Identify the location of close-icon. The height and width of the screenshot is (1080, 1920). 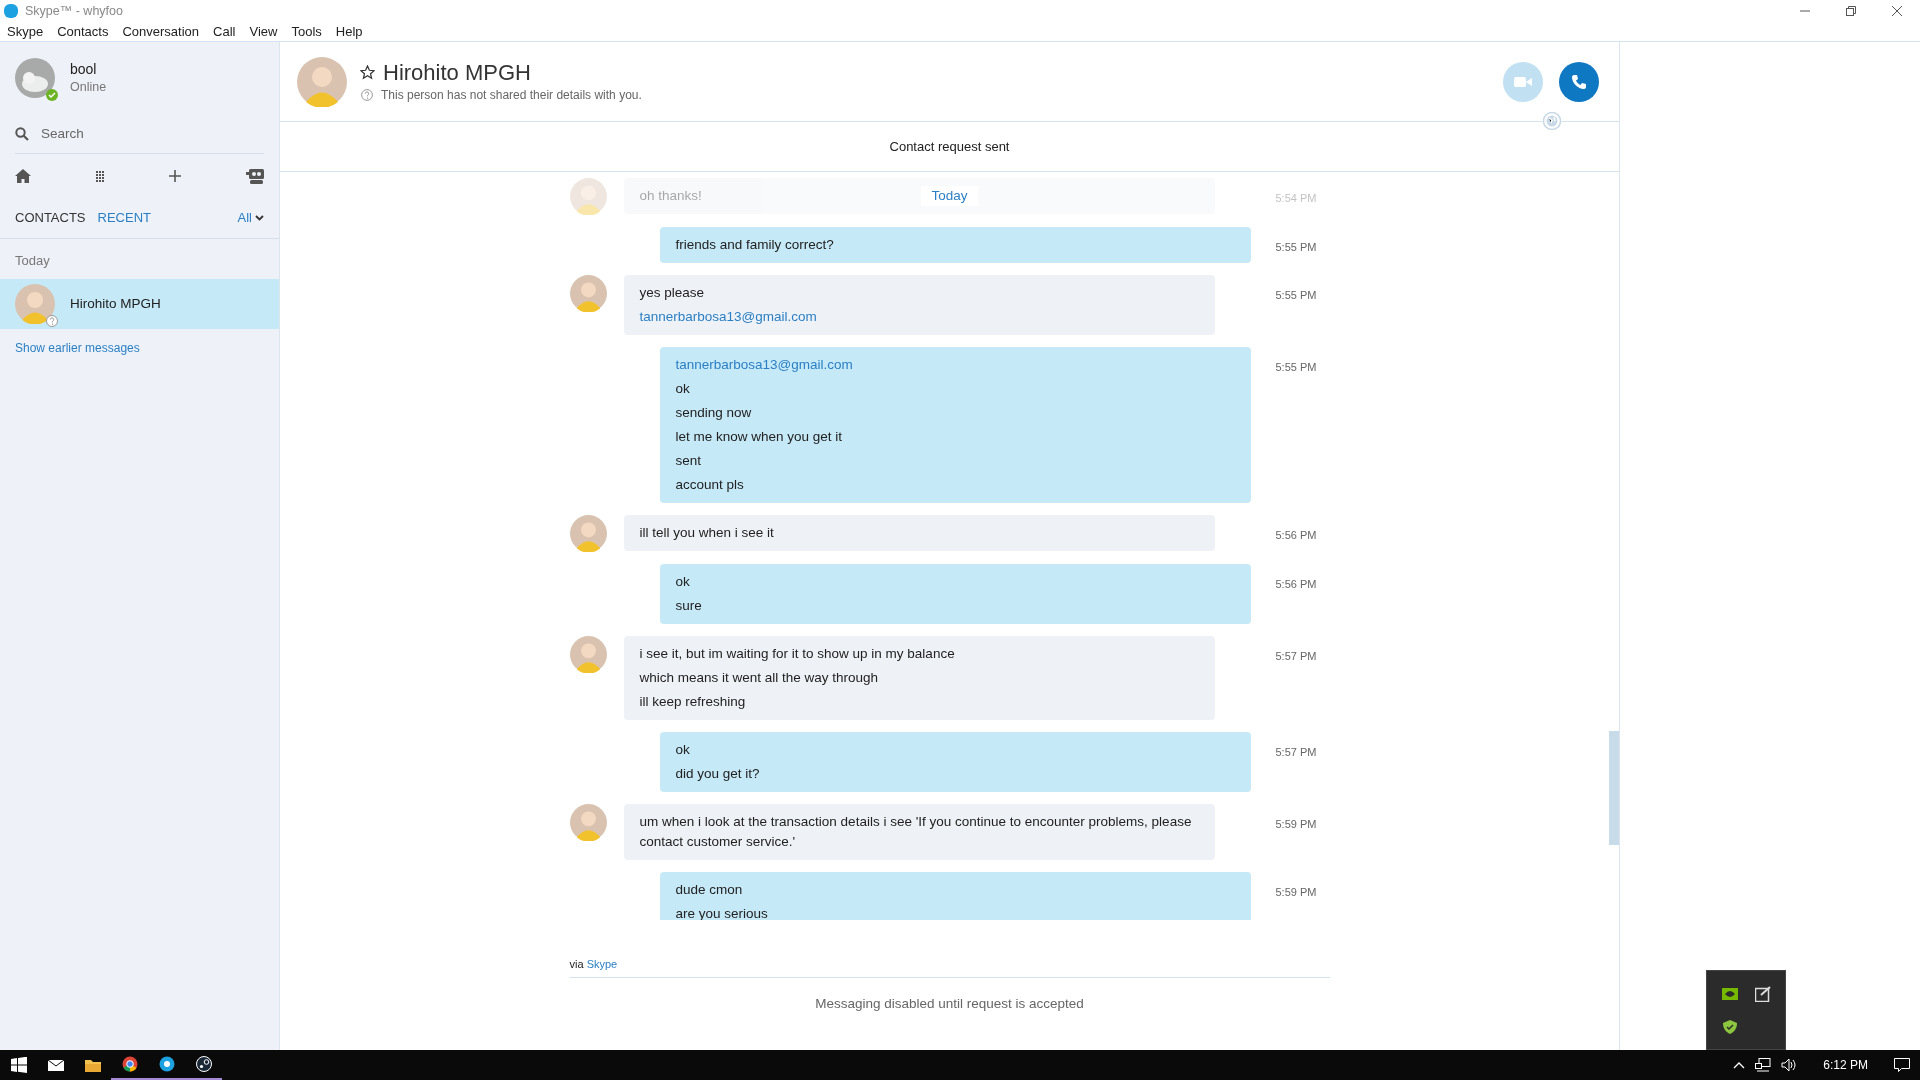
(1897, 11).